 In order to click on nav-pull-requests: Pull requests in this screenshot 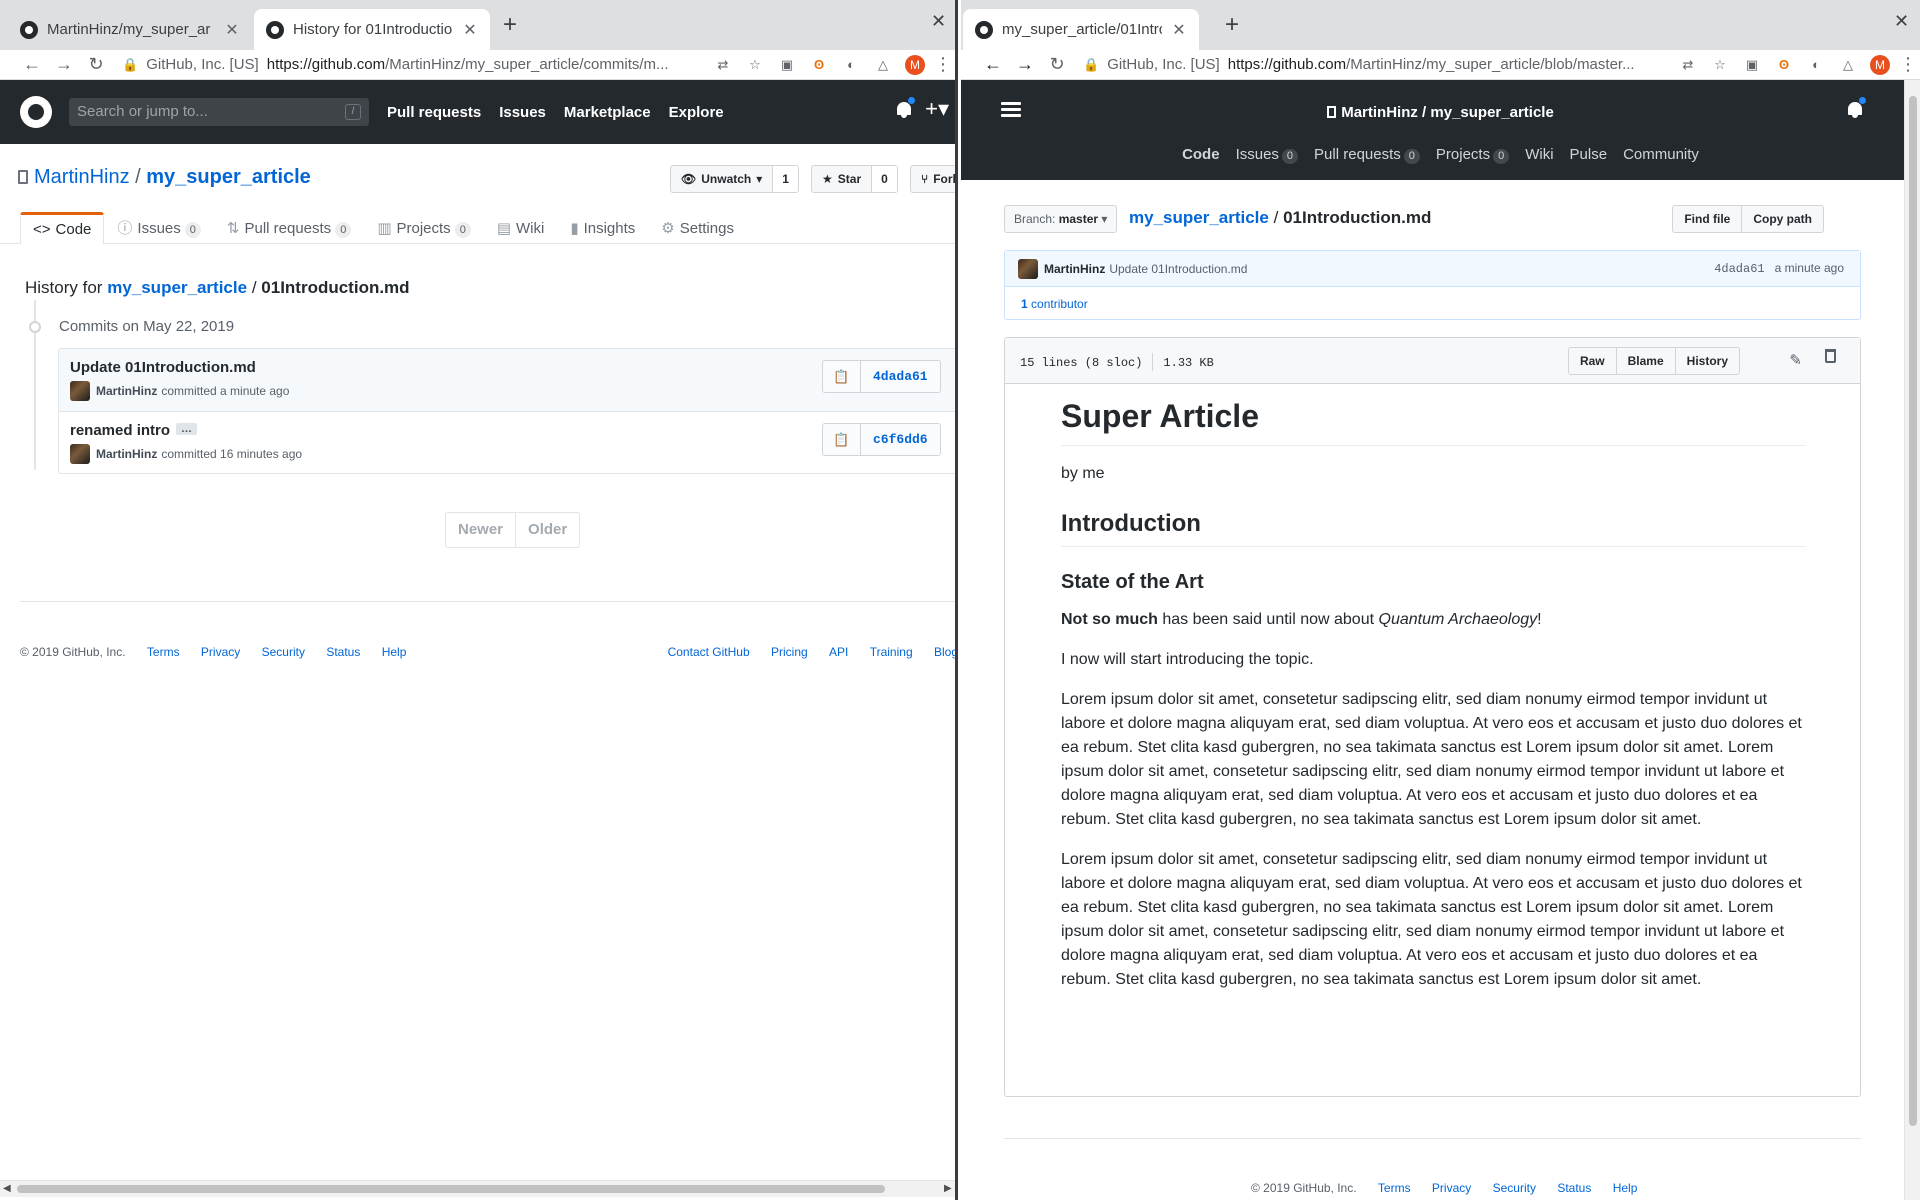, I will do `click(434, 112)`.